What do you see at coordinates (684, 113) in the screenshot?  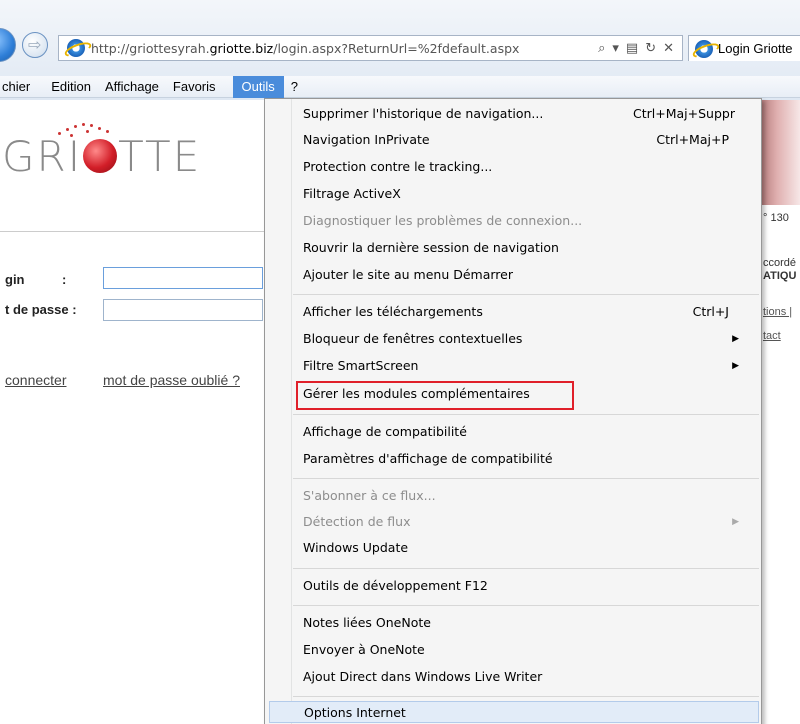 I see `menu-item-shortcut: Ctrl+Maj+Suppr` at bounding box center [684, 113].